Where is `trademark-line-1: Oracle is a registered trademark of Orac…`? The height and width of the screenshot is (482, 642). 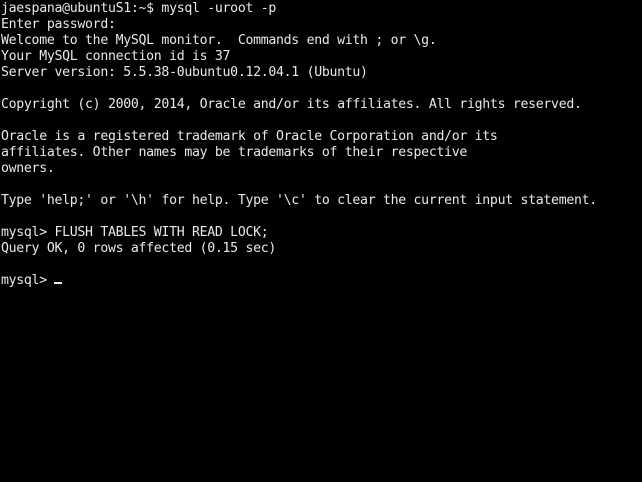
trademark-line-1: Oracle is a registered trademark of Orac… is located at coordinates (249, 136).